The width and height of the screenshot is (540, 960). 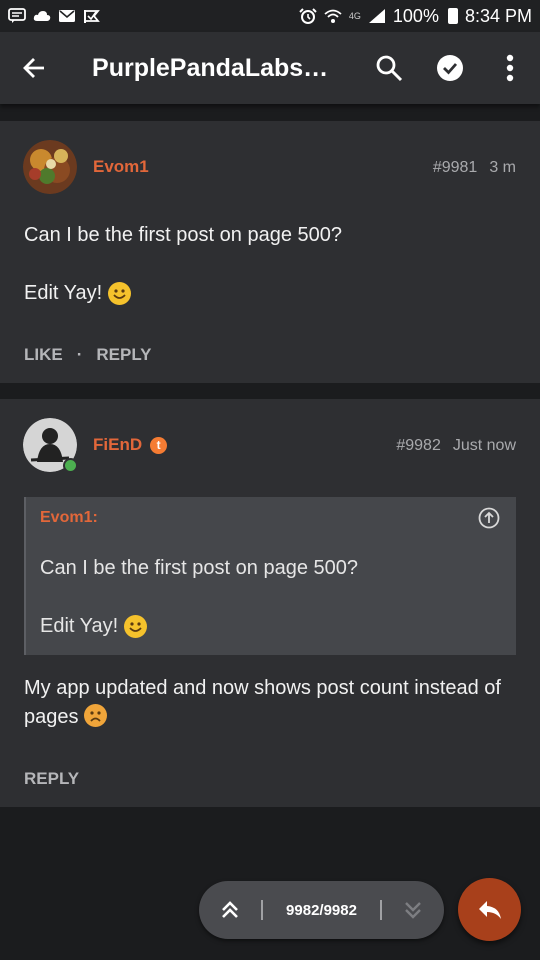 What do you see at coordinates (17, 16) in the screenshot?
I see `chat-icon` at bounding box center [17, 16].